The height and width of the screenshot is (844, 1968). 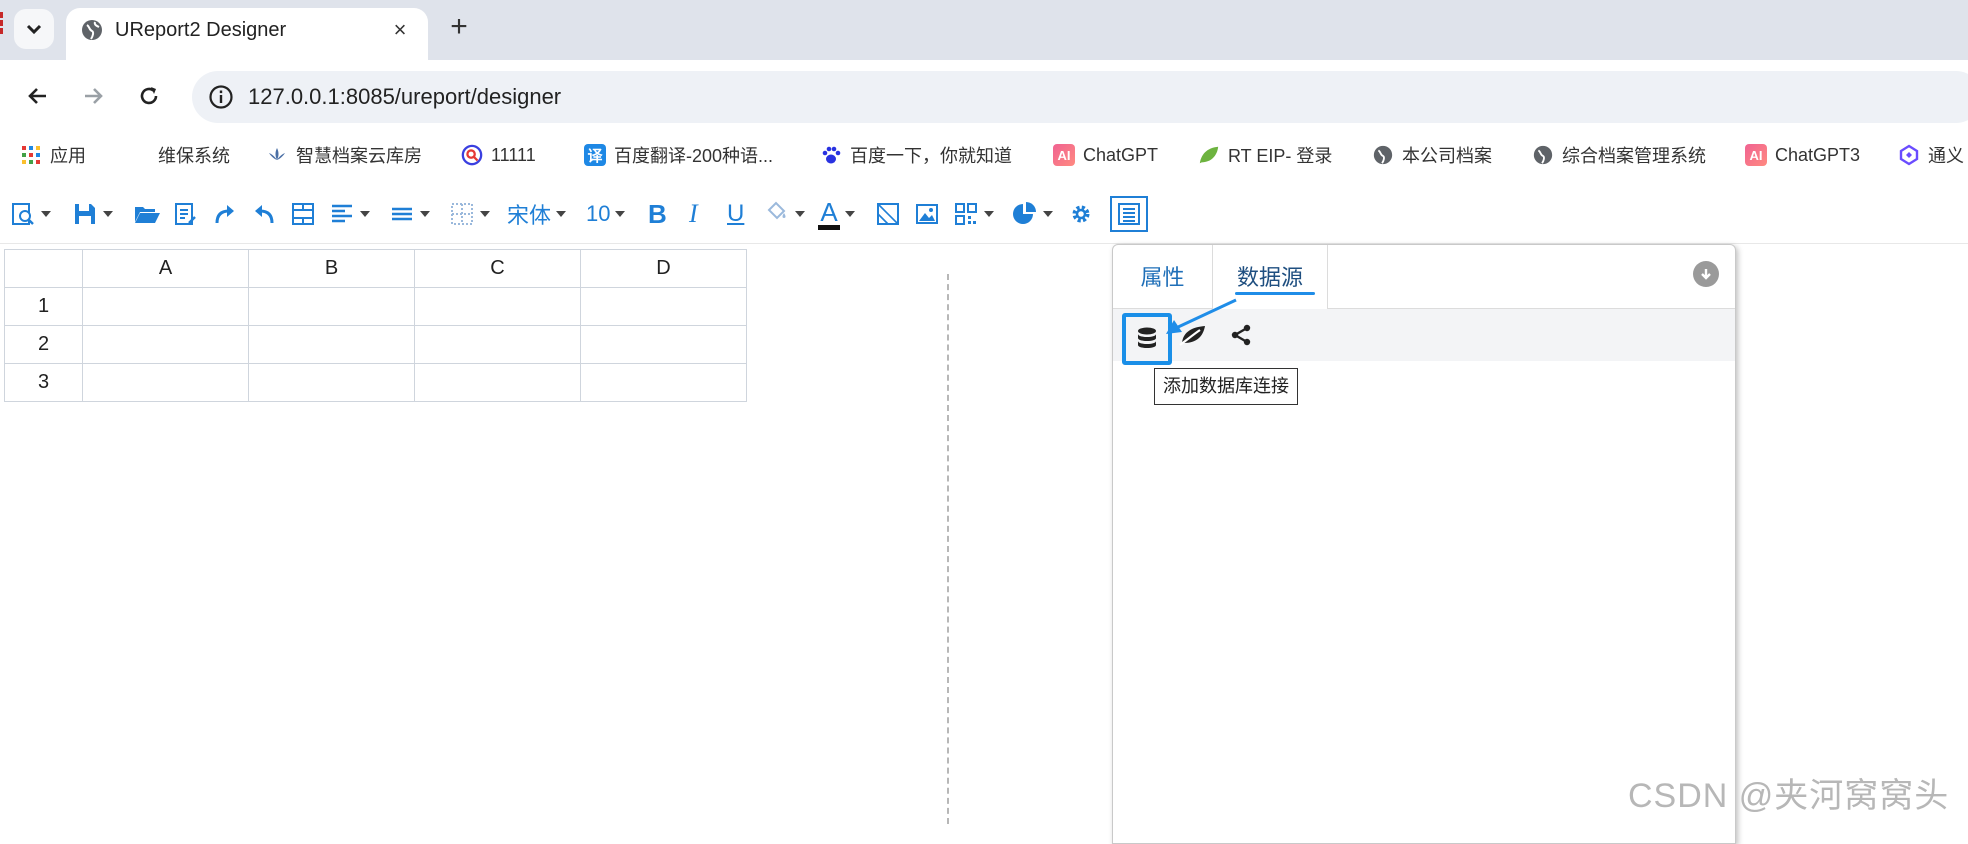 I want to click on arrow-right-icon, so click(x=94, y=96).